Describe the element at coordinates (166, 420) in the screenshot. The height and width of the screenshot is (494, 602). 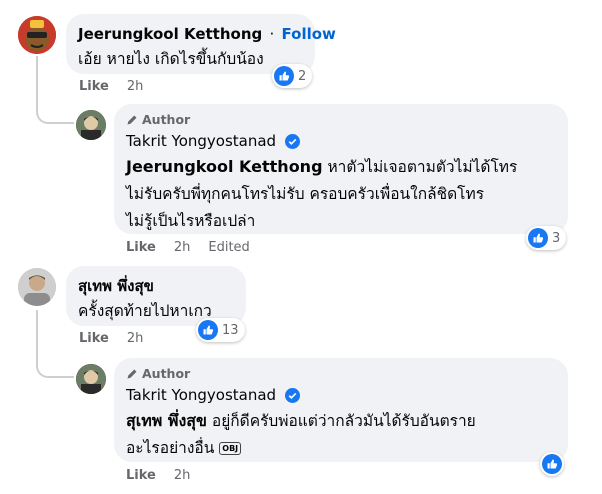
I see `mention-link: สุเทพ พึ่งสุข` at that location.